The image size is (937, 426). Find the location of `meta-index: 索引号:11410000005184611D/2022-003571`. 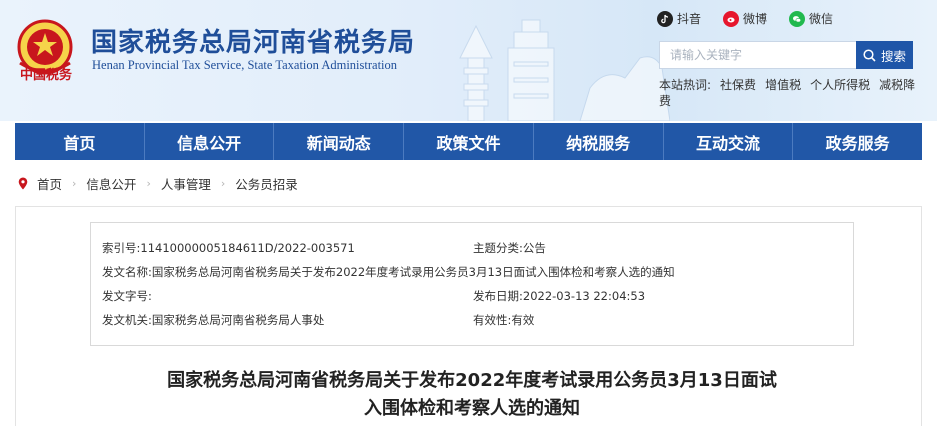

meta-index: 索引号:11410000005184611D/2022-003571 is located at coordinates (228, 248).